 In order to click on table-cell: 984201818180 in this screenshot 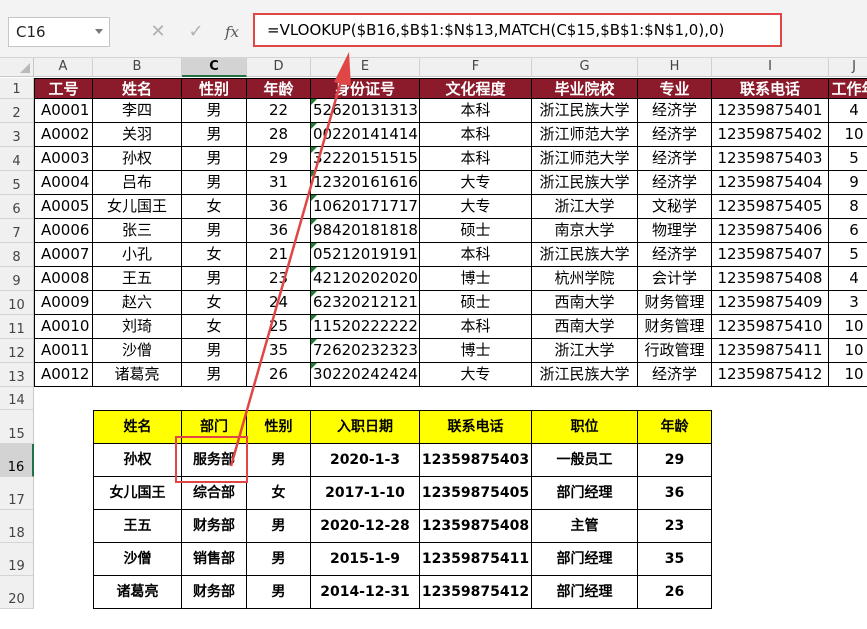, I will do `click(365, 231)`.